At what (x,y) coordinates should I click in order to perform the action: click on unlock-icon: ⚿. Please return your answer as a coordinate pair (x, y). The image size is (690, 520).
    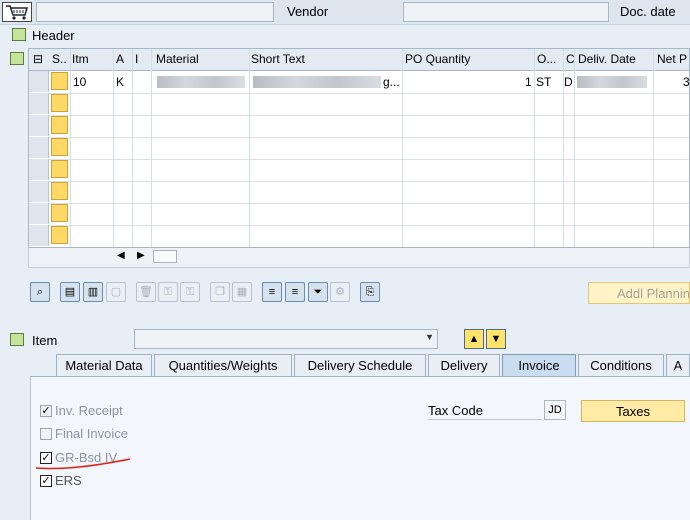
    Looking at the image, I should click on (190, 292).